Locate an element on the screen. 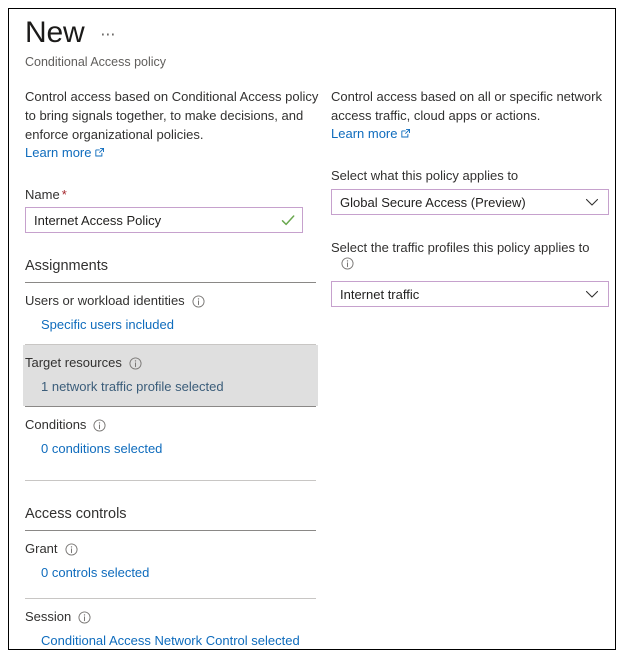 This screenshot has height=658, width=626. name-input-wrapper: Internet Access Policy is located at coordinates (164, 220).